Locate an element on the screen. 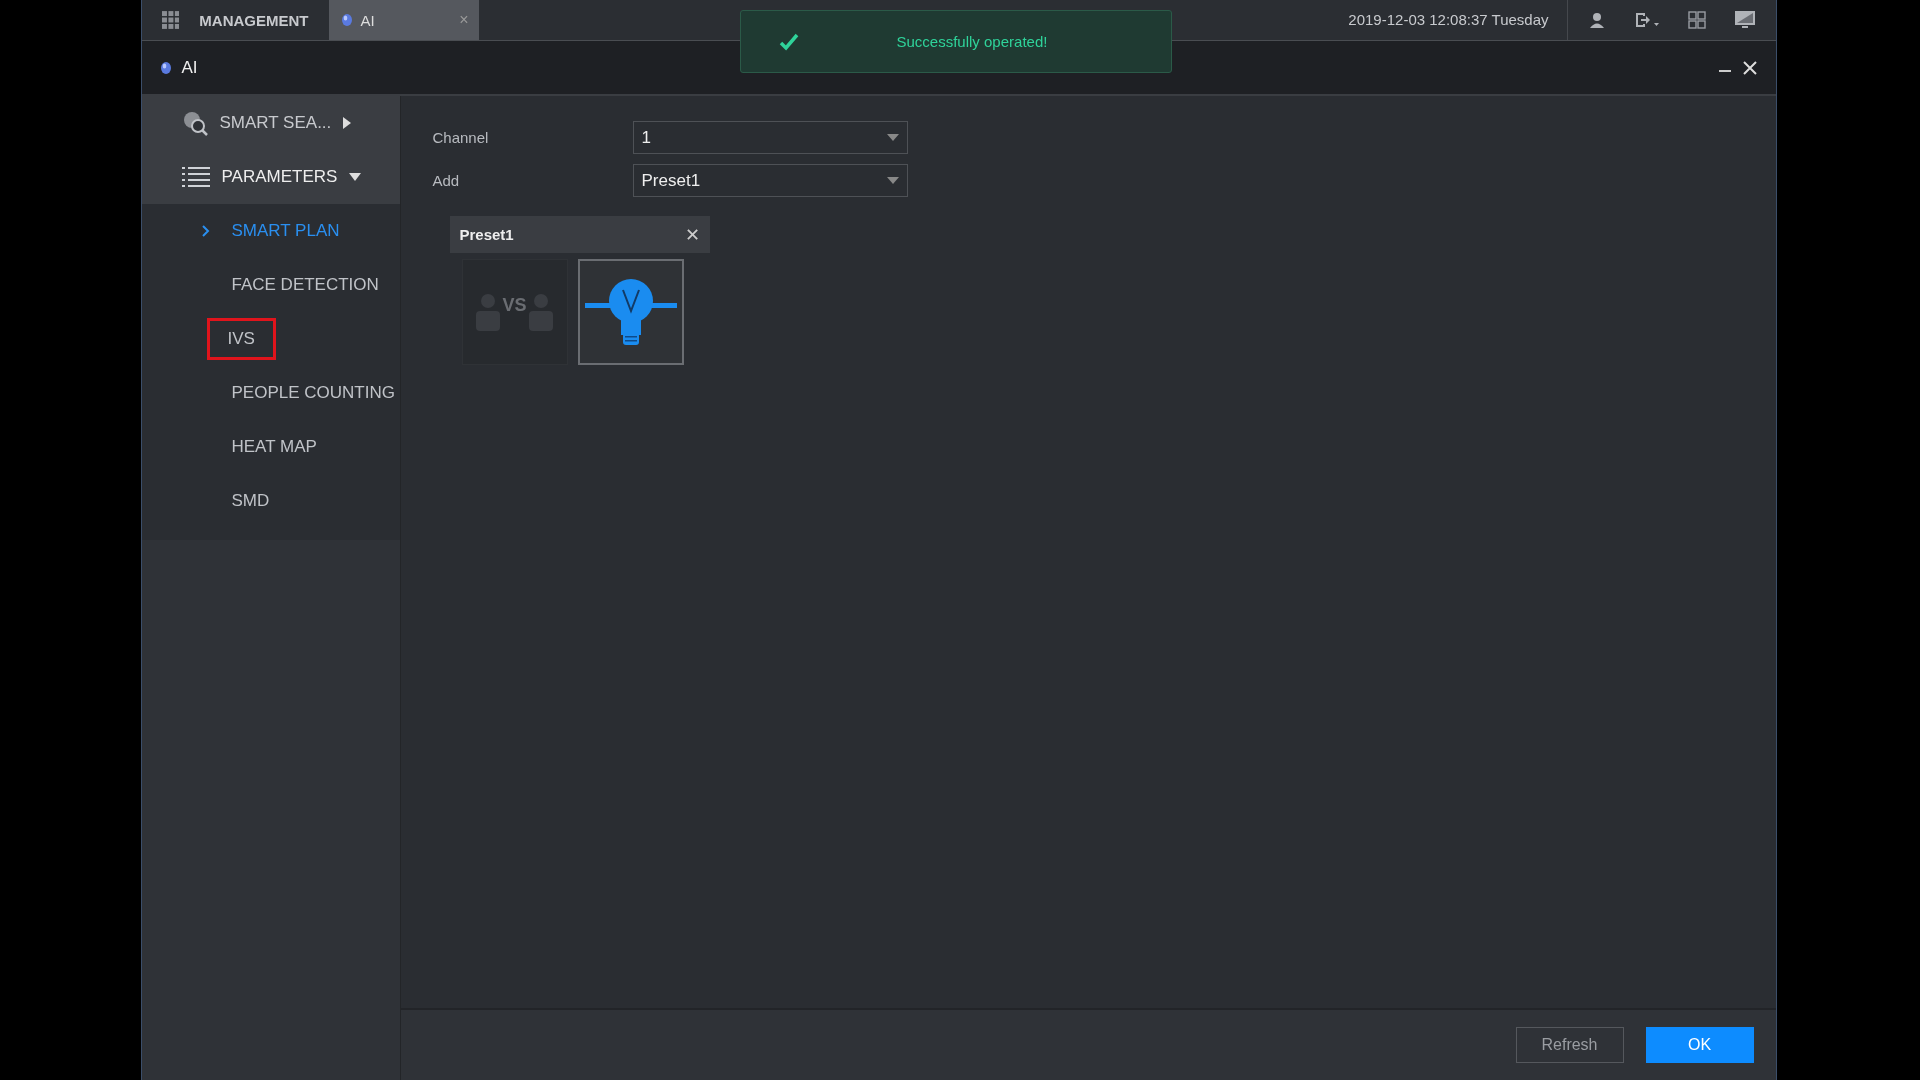 Image resolution: width=1920 pixels, height=1080 pixels. list-icon is located at coordinates (195, 177).